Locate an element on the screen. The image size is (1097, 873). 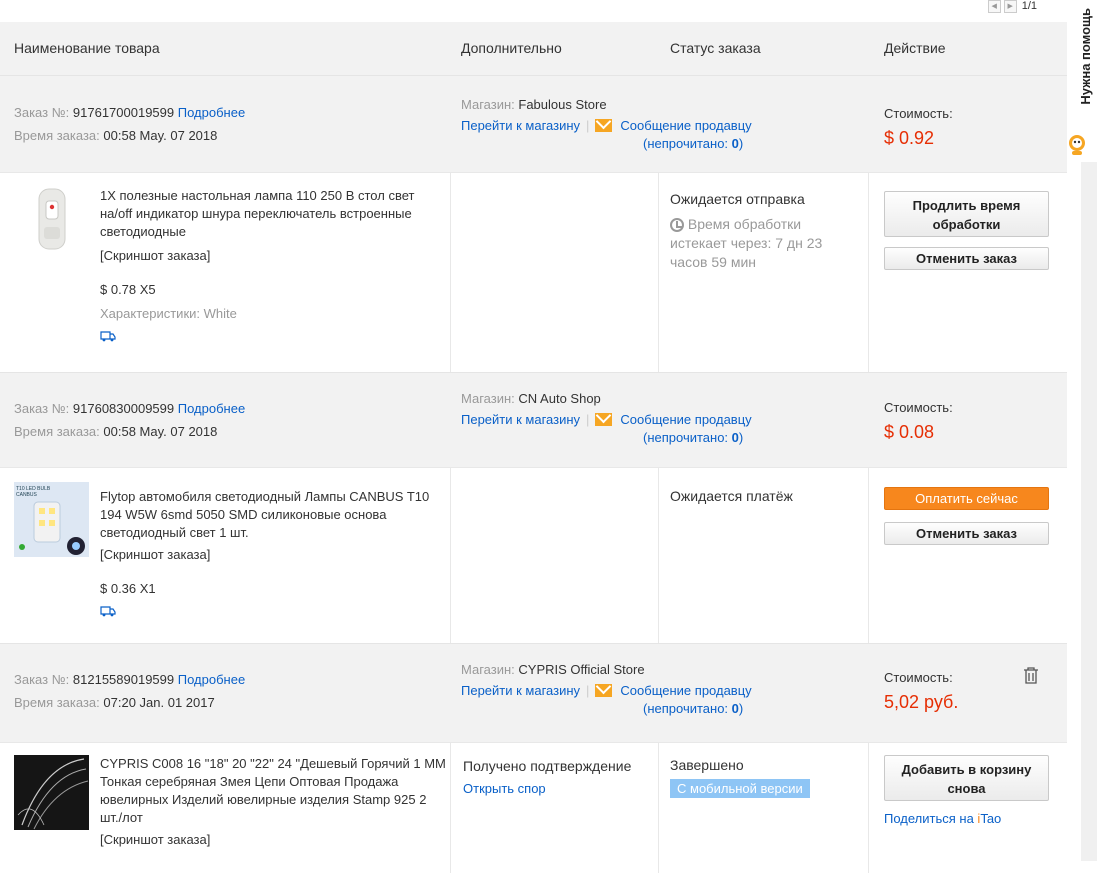
extend-processing-button: Продлить время обработки is located at coordinates (966, 214).